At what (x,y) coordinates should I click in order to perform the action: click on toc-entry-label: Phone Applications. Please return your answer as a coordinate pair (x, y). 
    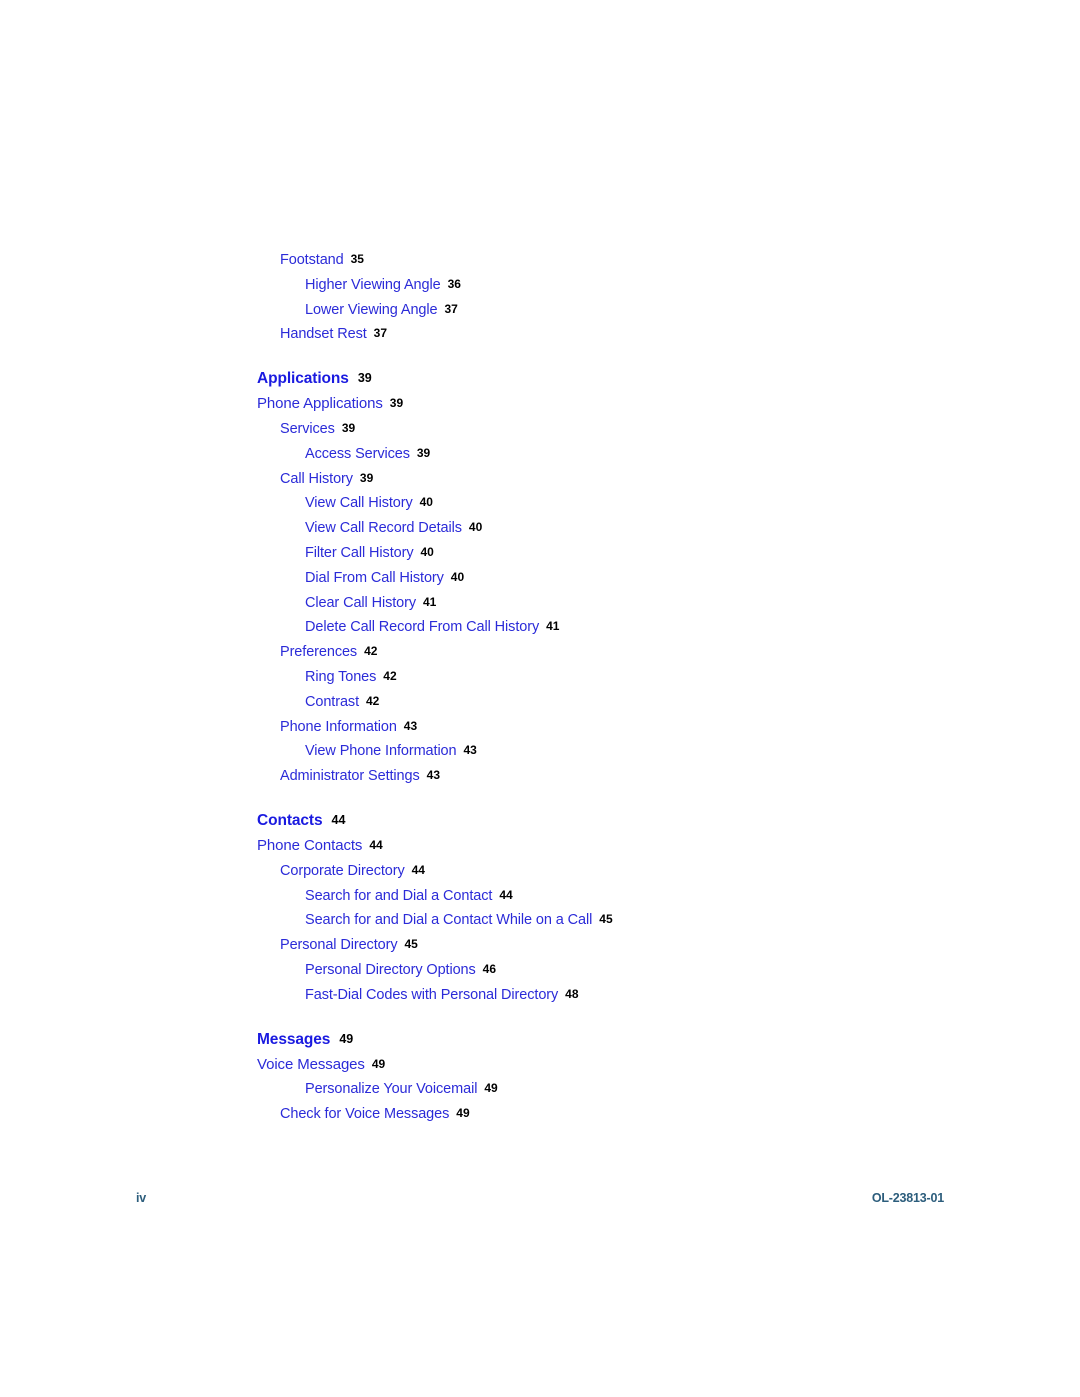
    Looking at the image, I should click on (320, 404).